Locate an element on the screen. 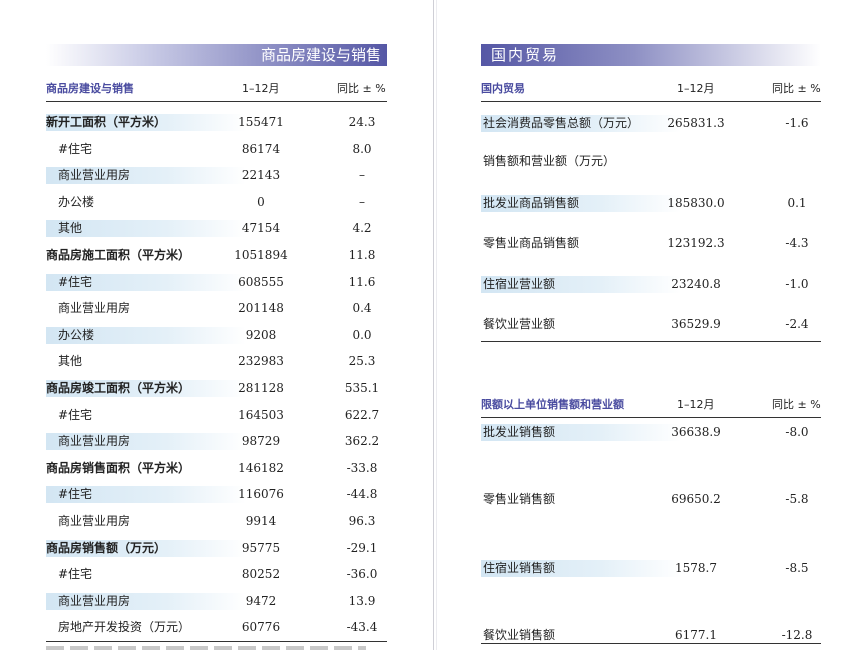 The height and width of the screenshot is (650, 867). left-table-header: 商品房建设与销售 1–12月 同比 ± % is located at coordinates (216, 89).